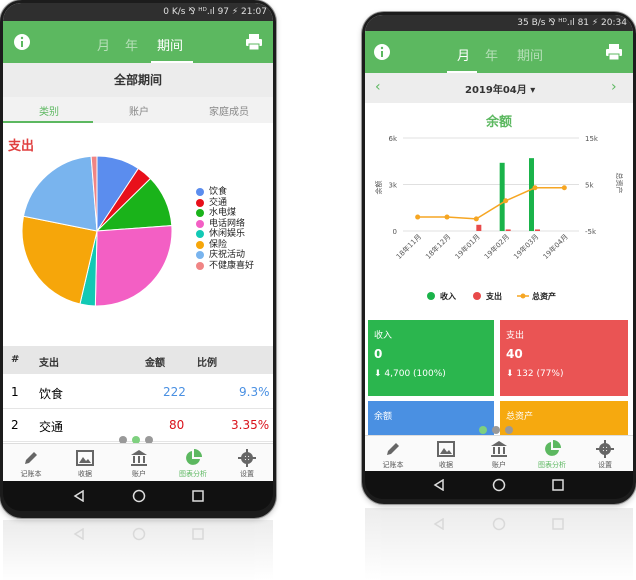  I want to click on header-ratio: 比例, so click(207, 363).